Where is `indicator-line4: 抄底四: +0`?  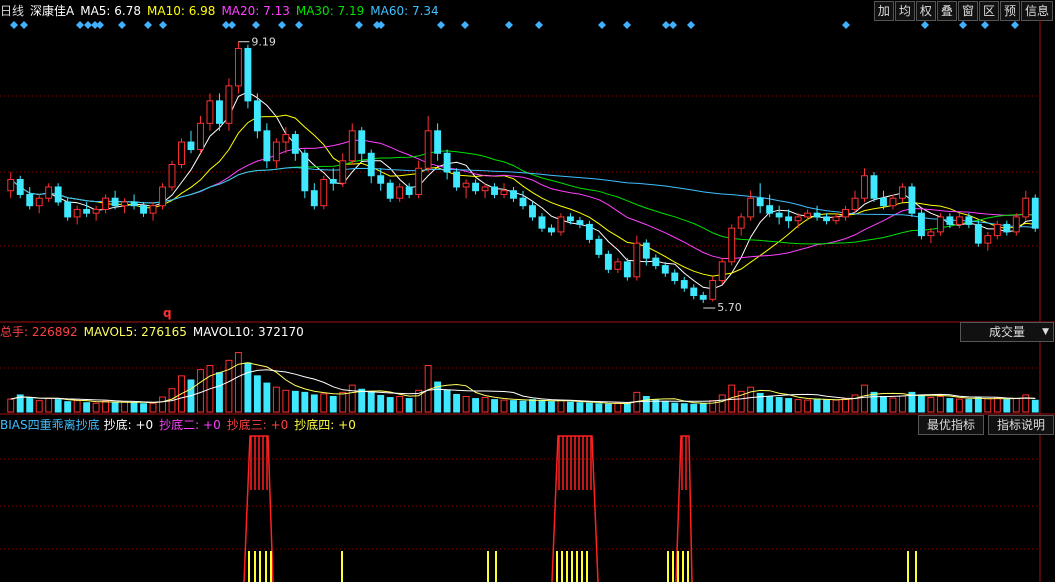 indicator-line4: 抄底四: +0 is located at coordinates (325, 425).